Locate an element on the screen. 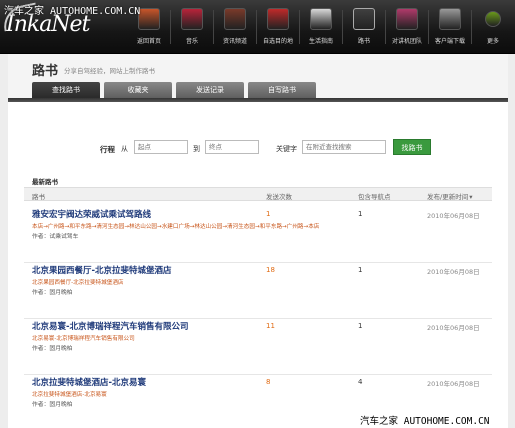 This screenshot has height=428, width=515. nav-item-music: 音乐 is located at coordinates (192, 28).